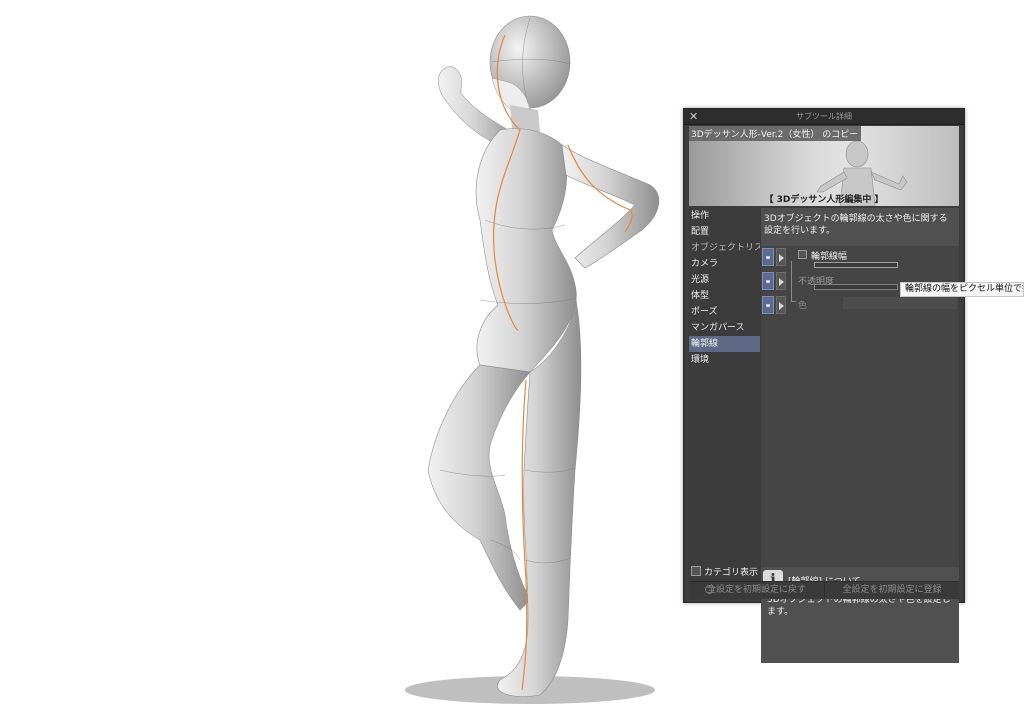 This screenshot has width=1024, height=722. What do you see at coordinates (696, 571) in the screenshot?
I see `category-display-checkbox` at bounding box center [696, 571].